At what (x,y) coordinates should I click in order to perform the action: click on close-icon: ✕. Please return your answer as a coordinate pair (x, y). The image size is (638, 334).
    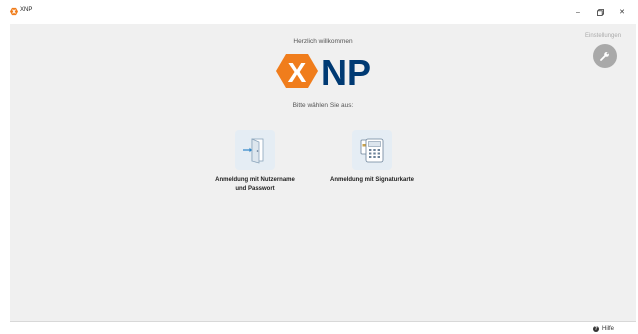
    Looking at the image, I should click on (622, 12).